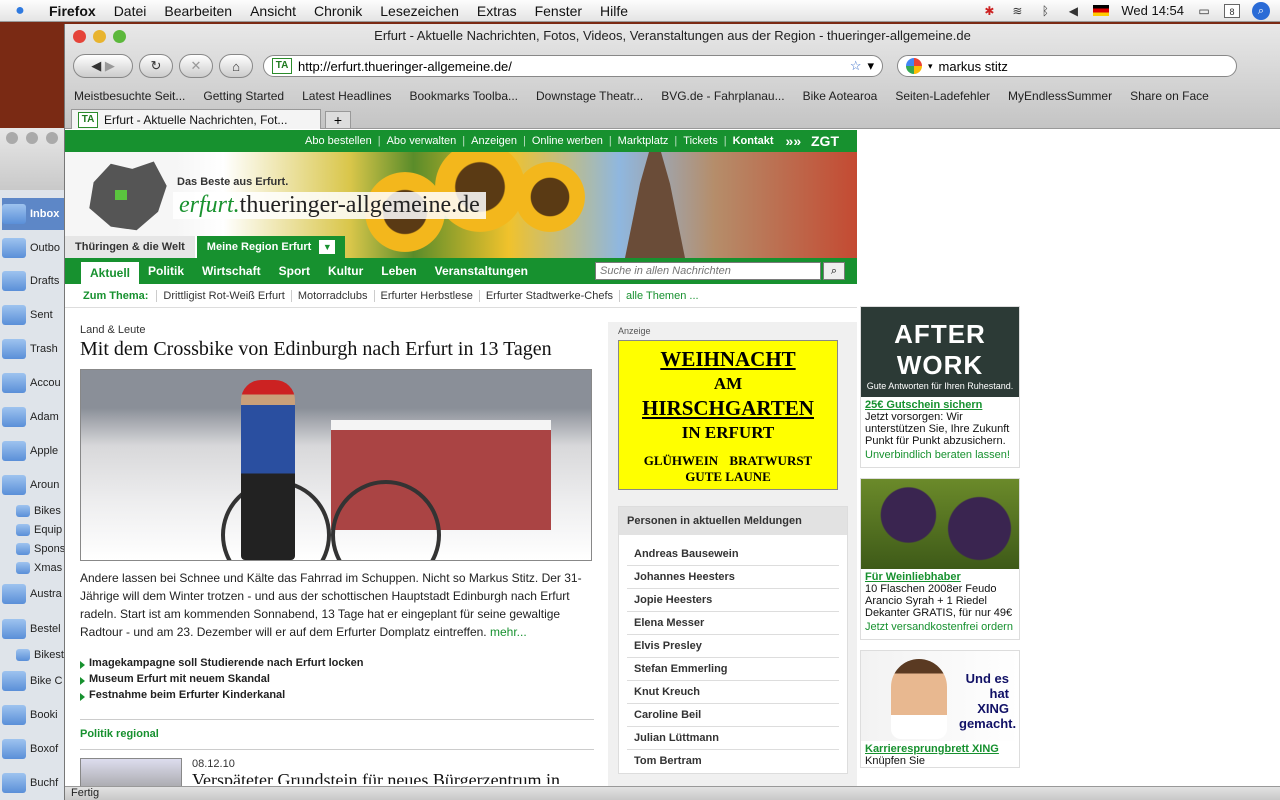  Describe the element at coordinates (34, 383) in the screenshot. I see `mail-folder: Accou` at that location.